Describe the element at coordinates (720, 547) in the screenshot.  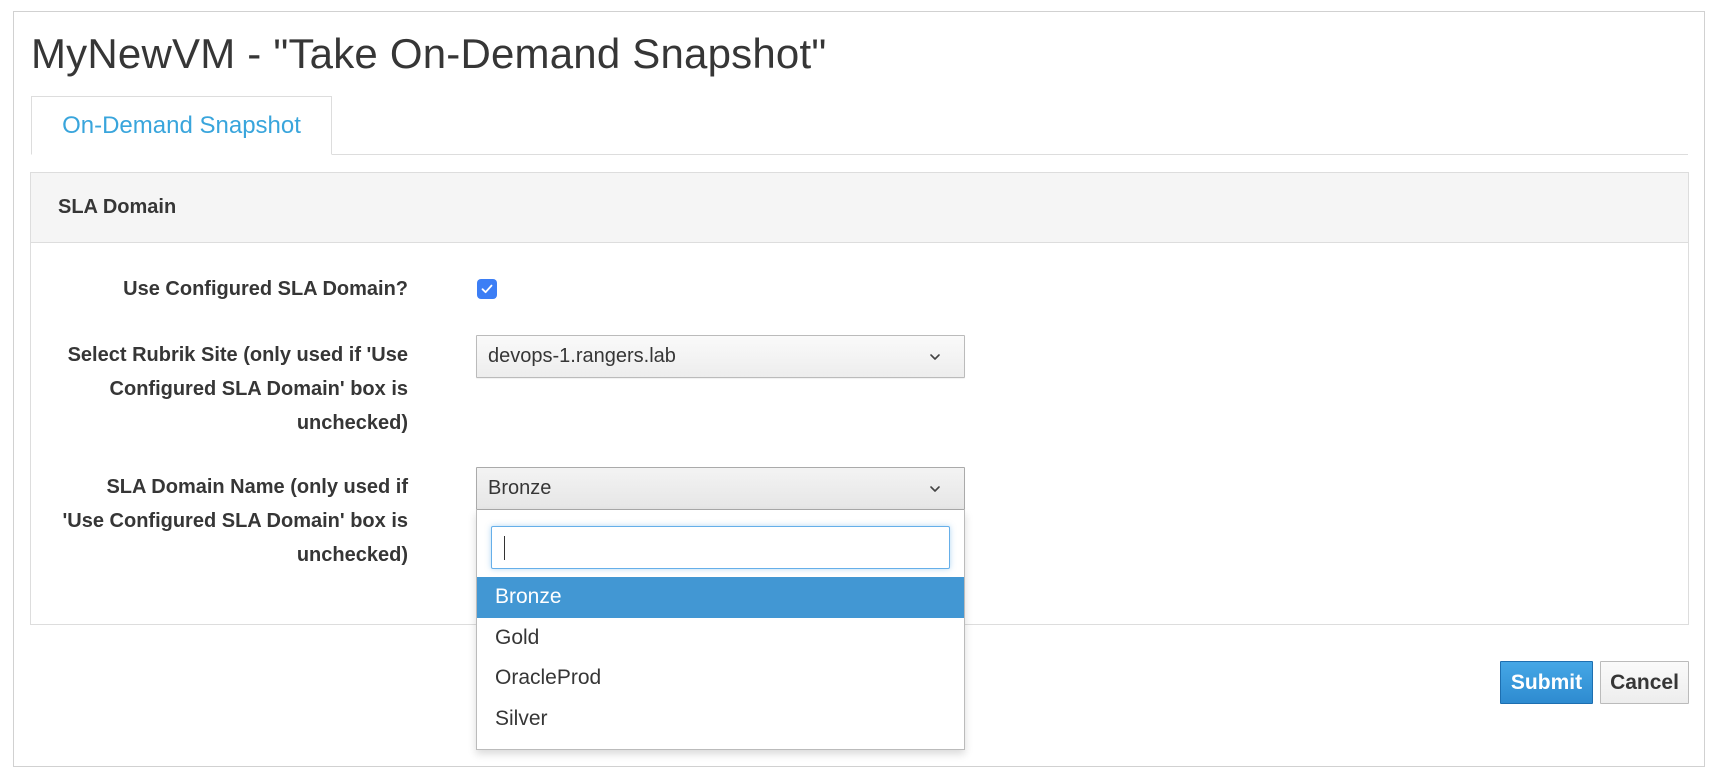
I see `sla-domain-search-input` at that location.